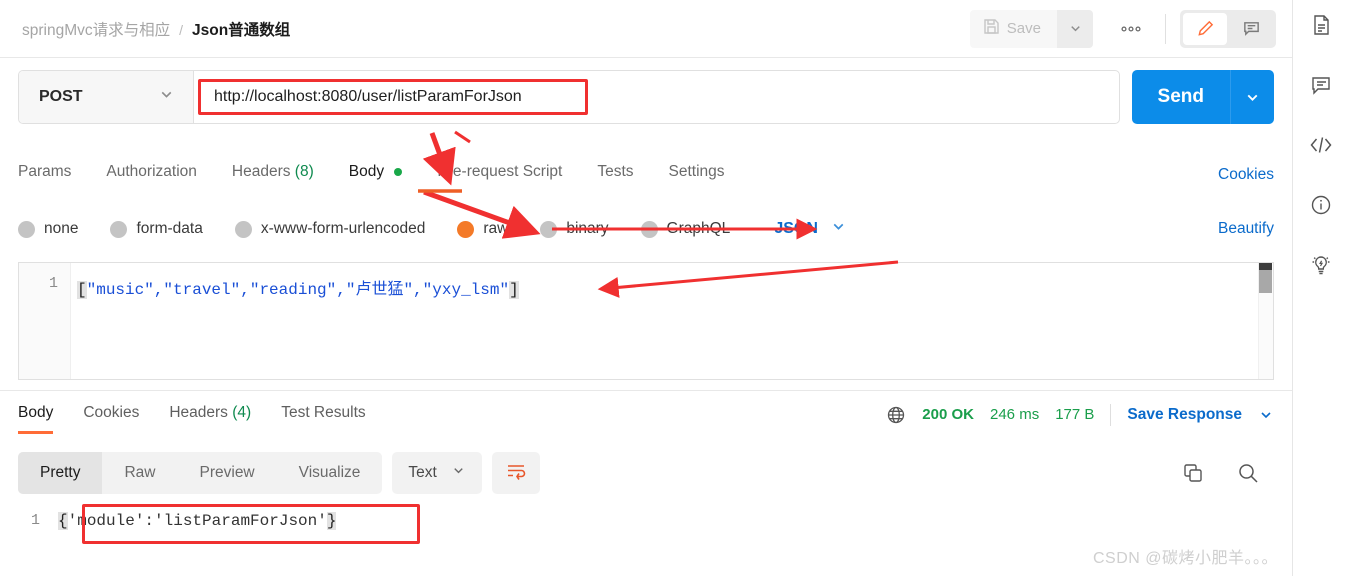 This screenshot has width=1348, height=576. I want to click on response-view-modes: Pretty Raw Preview Visualize, so click(200, 473).